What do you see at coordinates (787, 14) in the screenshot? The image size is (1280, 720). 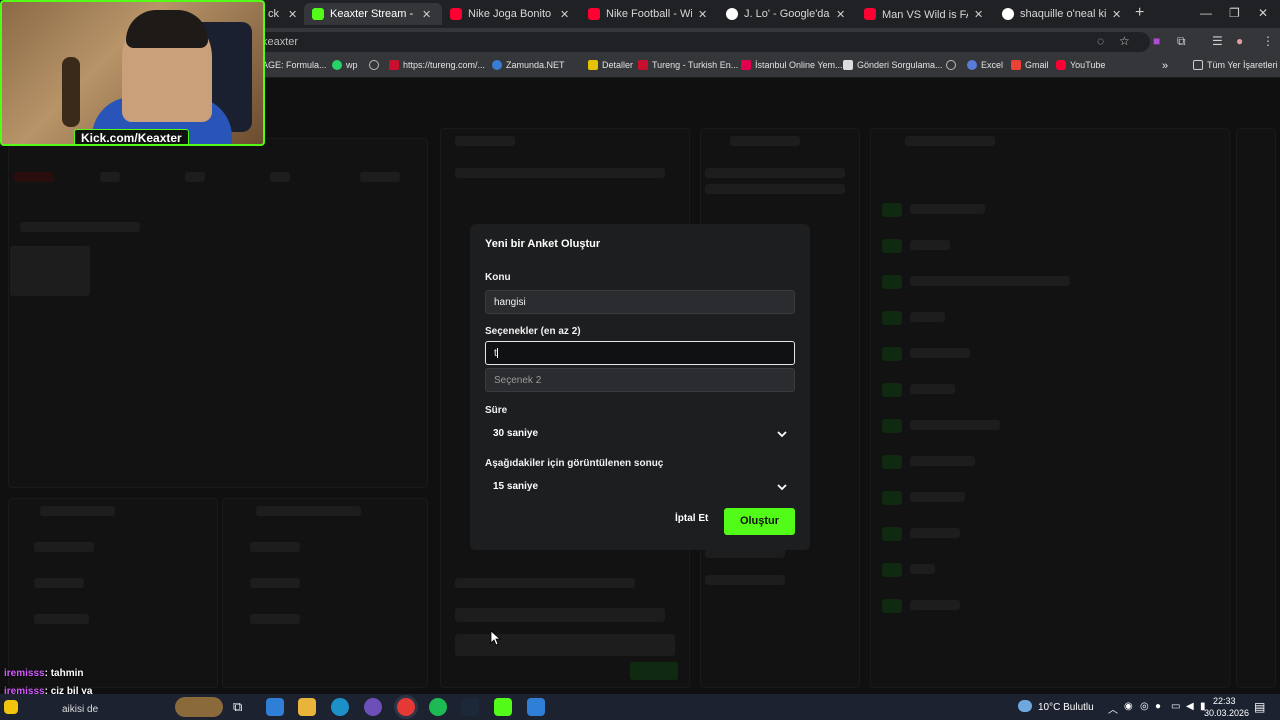 I see `tab-google: J. Lo' - Google'da Ara ✕` at bounding box center [787, 14].